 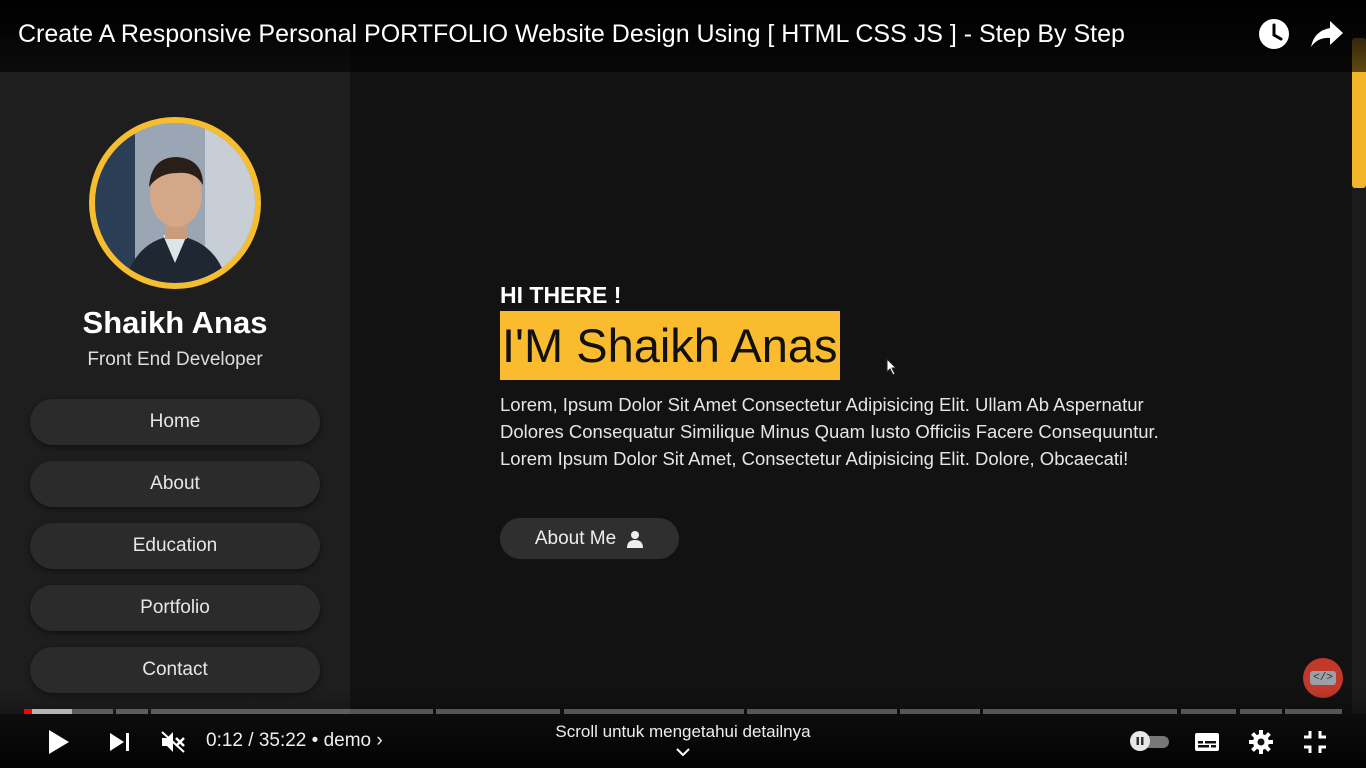 I want to click on watch-later-button, so click(x=1274, y=34).